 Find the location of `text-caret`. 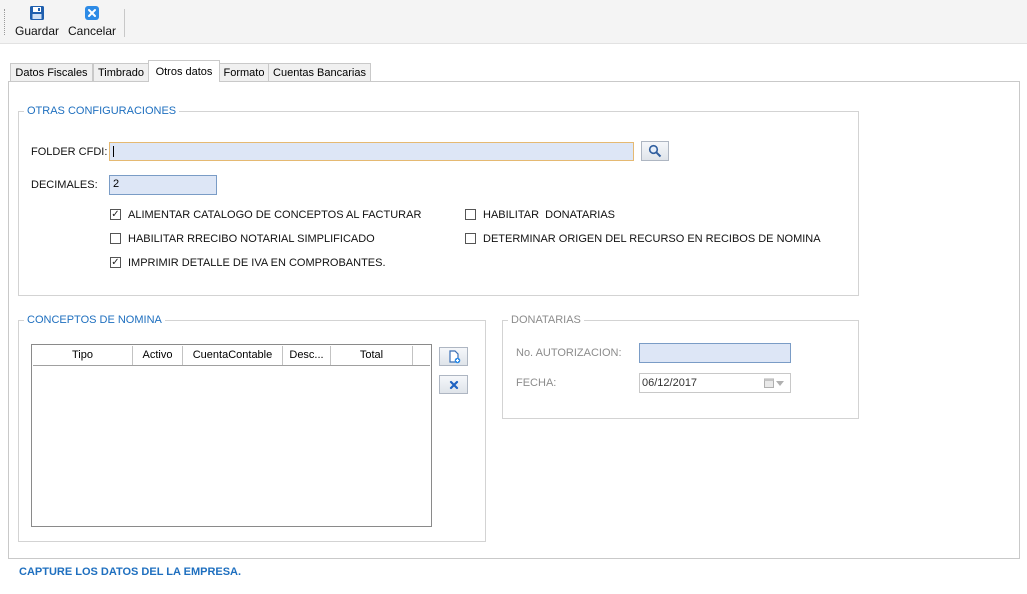

text-caret is located at coordinates (113, 151).